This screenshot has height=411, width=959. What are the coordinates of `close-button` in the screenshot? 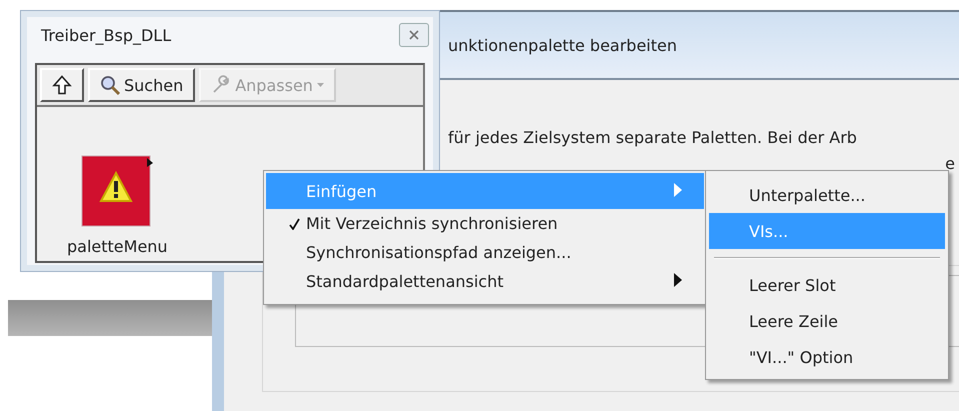 It's located at (414, 35).